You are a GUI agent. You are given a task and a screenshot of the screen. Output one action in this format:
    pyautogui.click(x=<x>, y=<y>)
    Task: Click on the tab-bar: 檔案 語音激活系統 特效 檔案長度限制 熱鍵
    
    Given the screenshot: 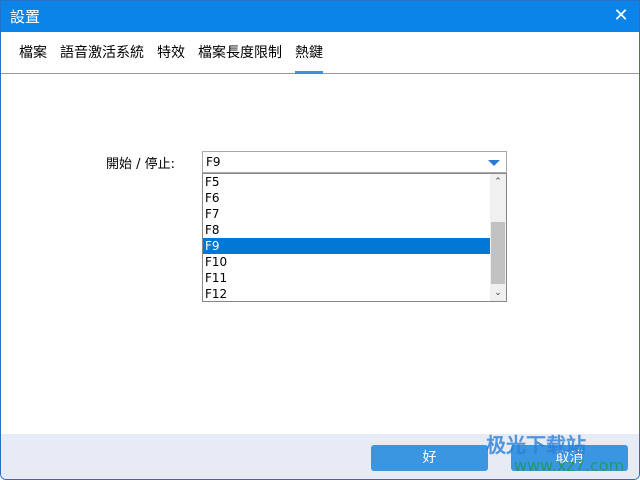 What is the action you would take?
    pyautogui.click(x=320, y=53)
    